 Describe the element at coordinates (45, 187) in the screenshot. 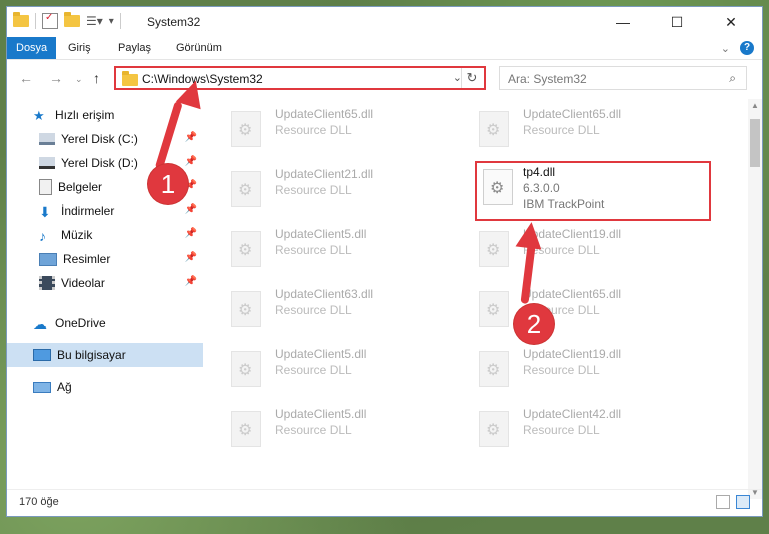

I see `documents-icon` at that location.